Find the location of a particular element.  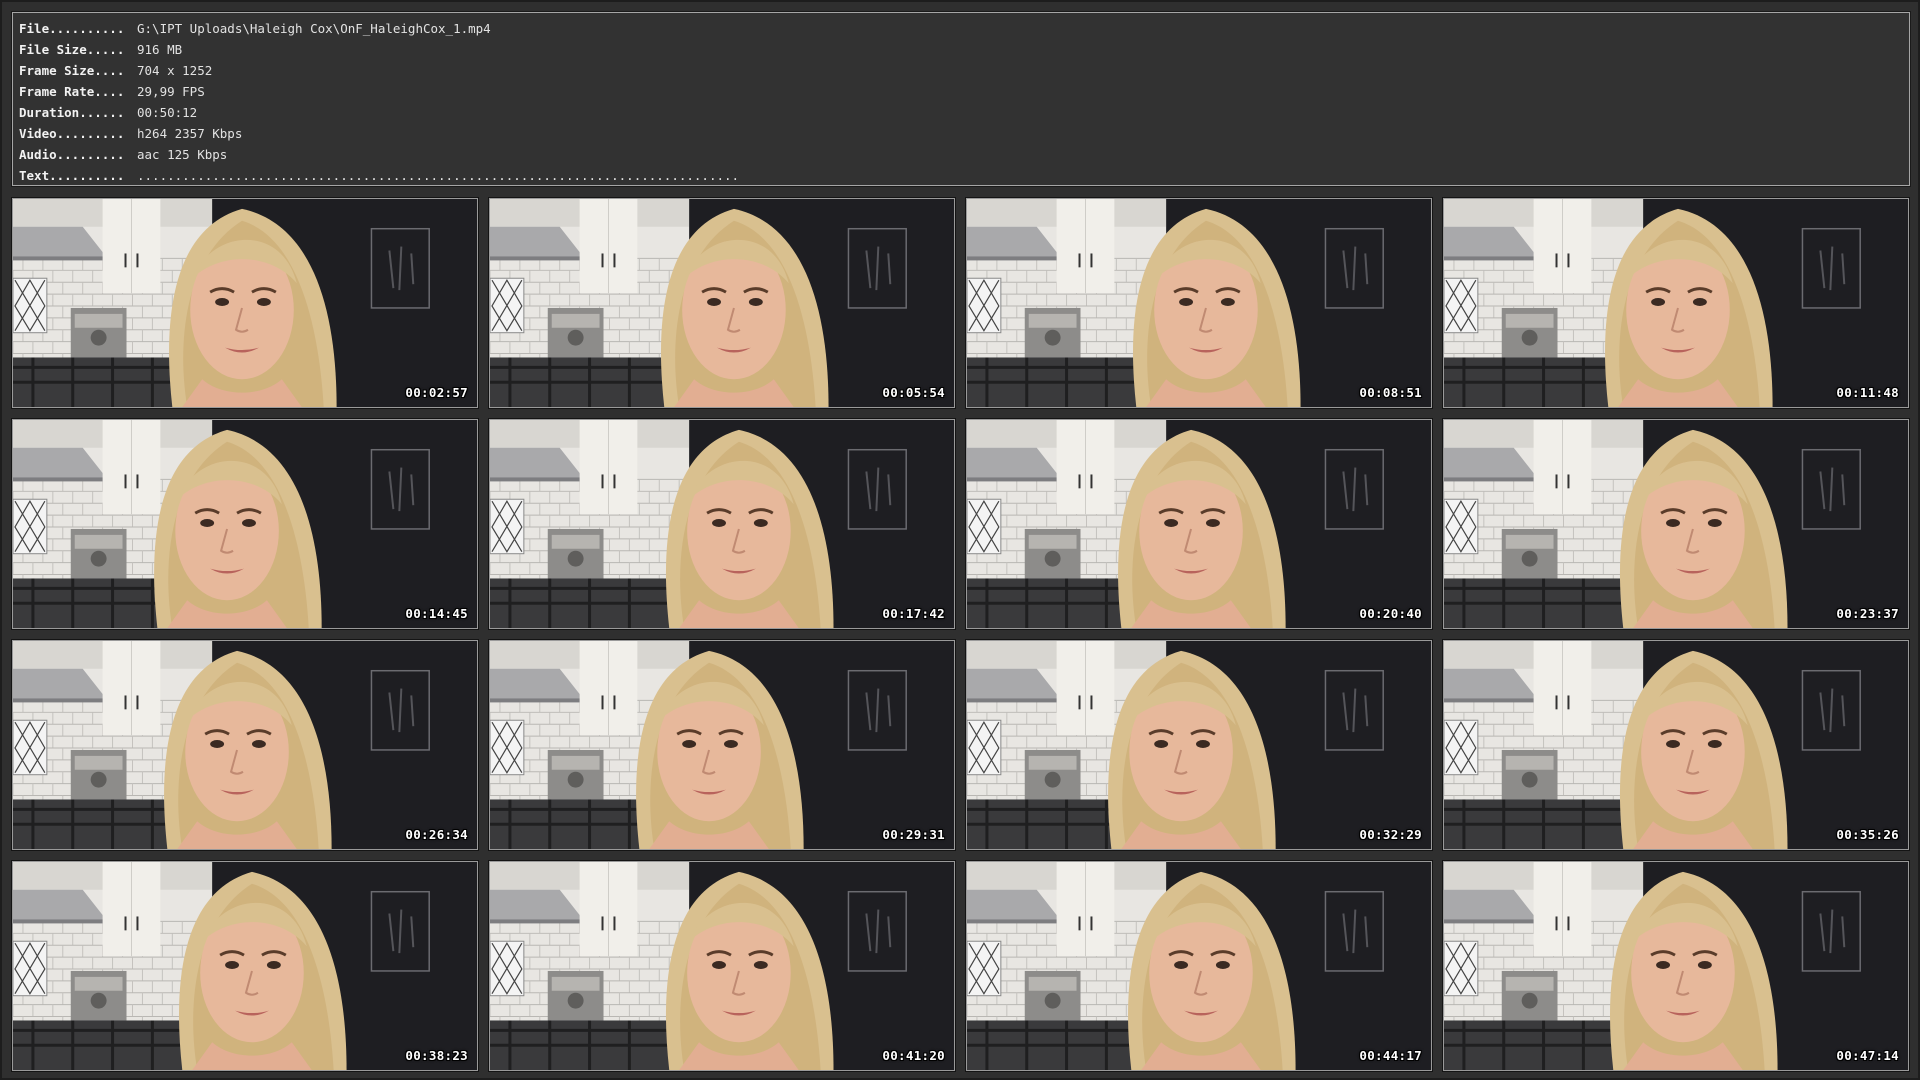

frame-timestamp: 00:14:45 is located at coordinates (436, 613).